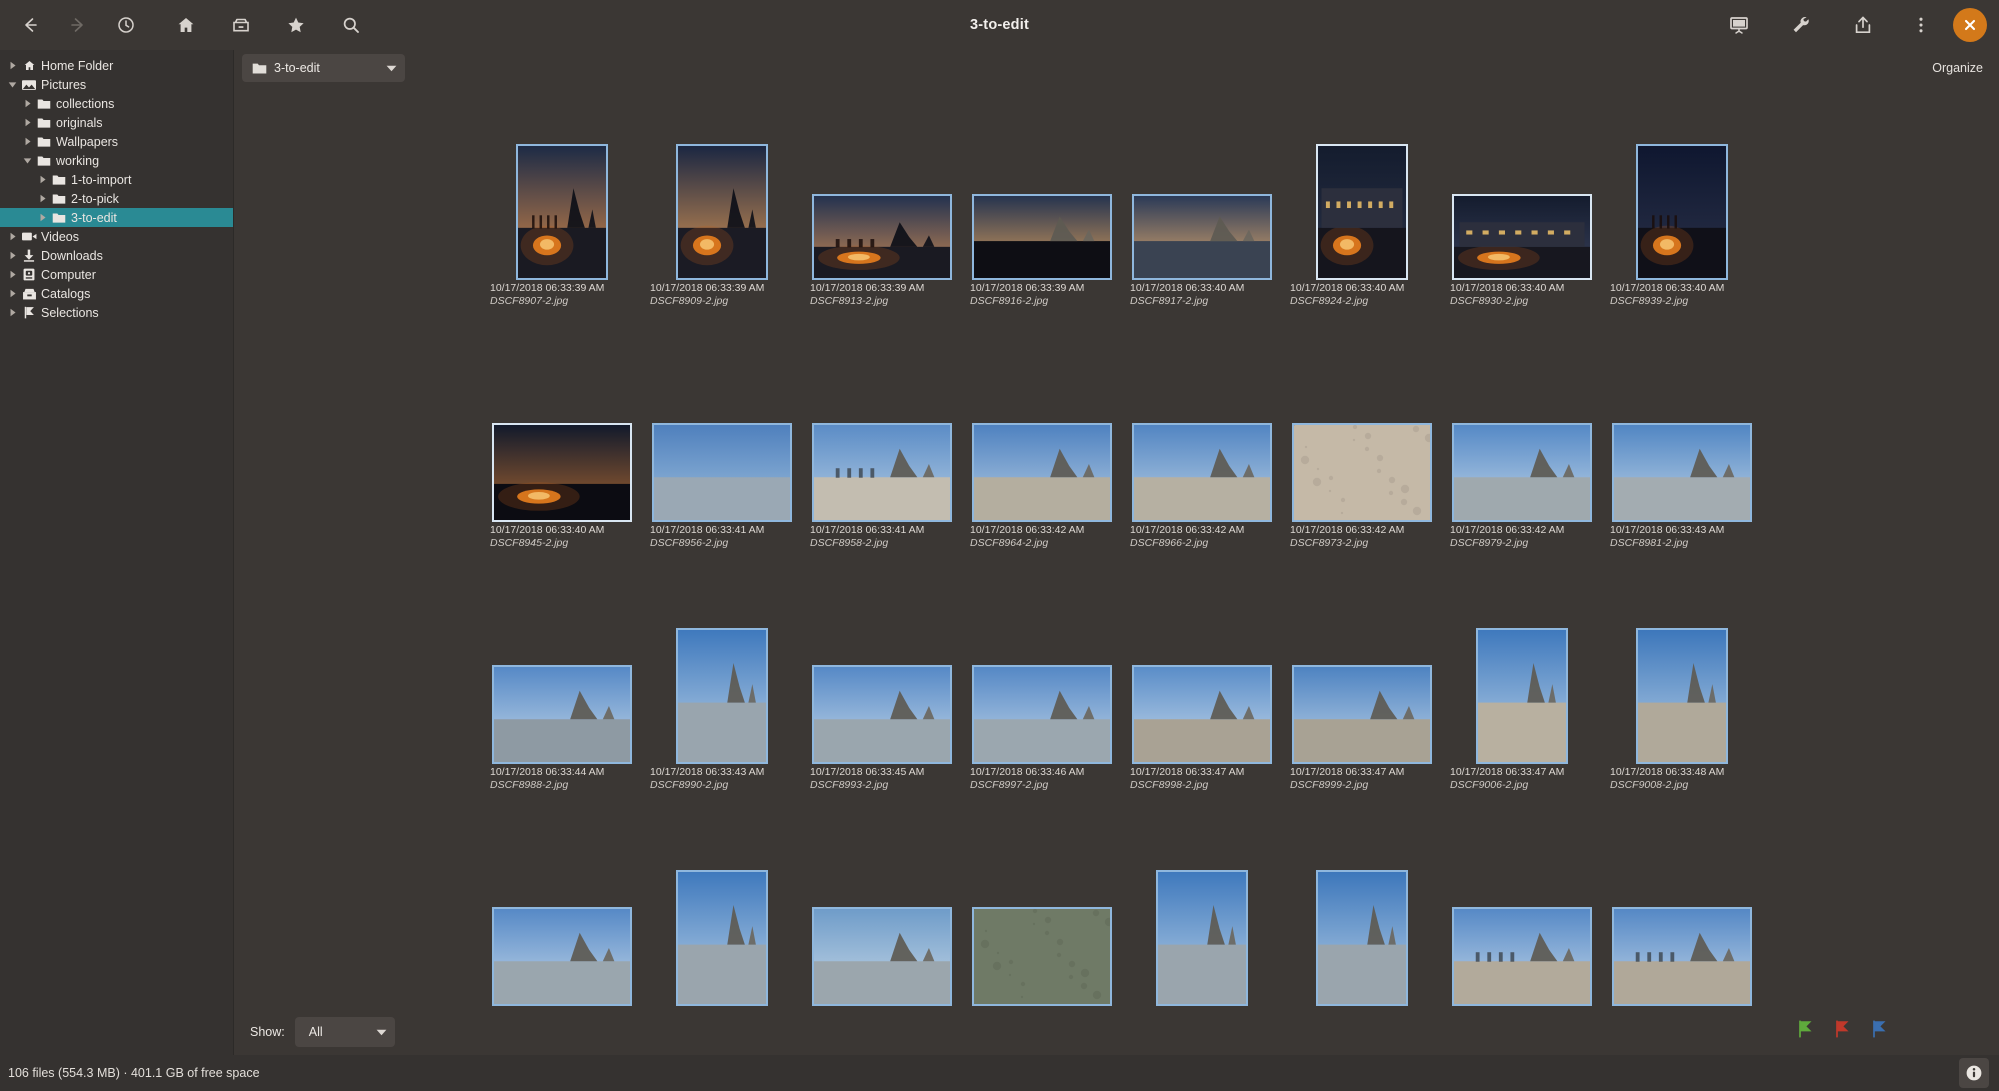 The height and width of the screenshot is (1091, 1999). I want to click on thumbnail-cell: 10/17/2018 06:33:43 AM DSCF8990-2.jpg, so click(722, 699).